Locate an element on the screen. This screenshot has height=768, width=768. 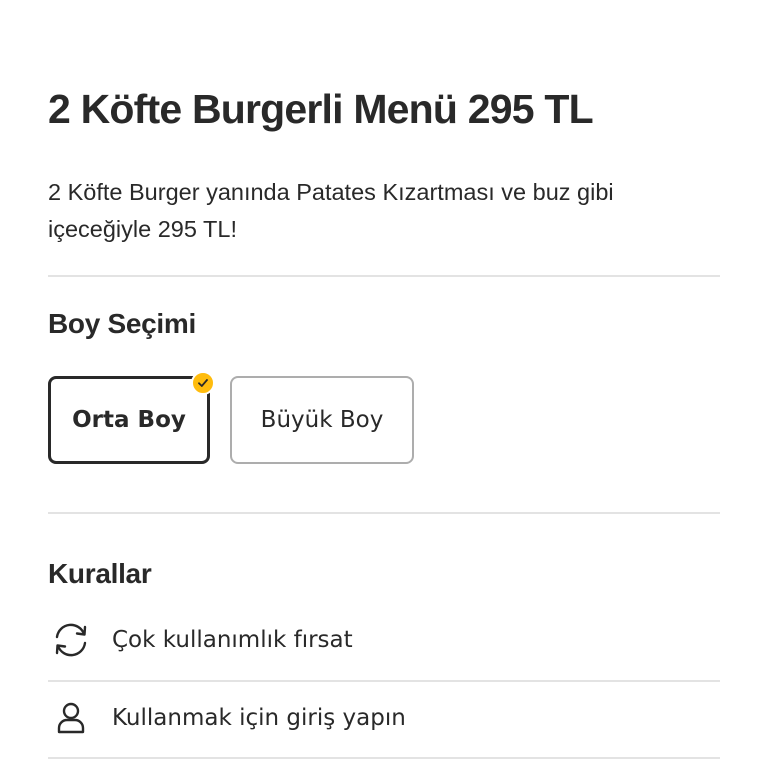
rule-label: Kullanmak için giriş yapın is located at coordinates (259, 718).